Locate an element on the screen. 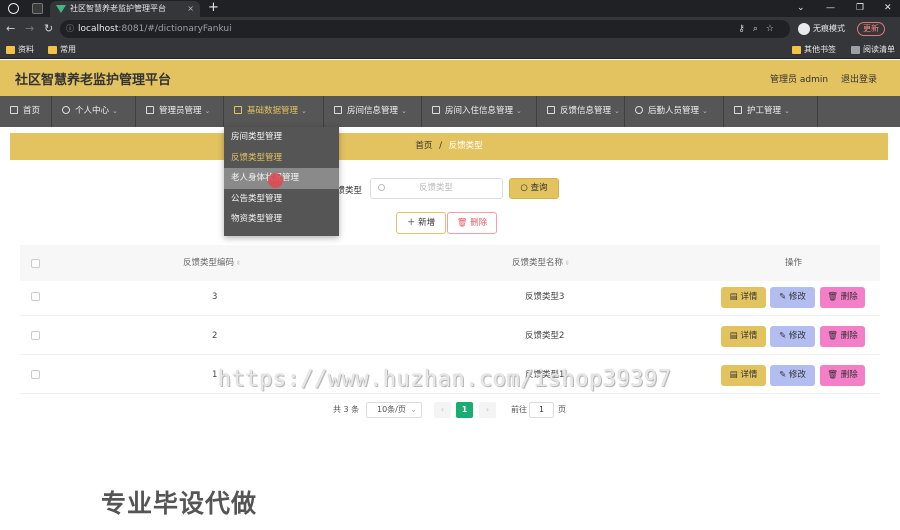 This screenshot has width=900, height=530. submenu-item-room-type: 房间类型管理 is located at coordinates (281, 137).